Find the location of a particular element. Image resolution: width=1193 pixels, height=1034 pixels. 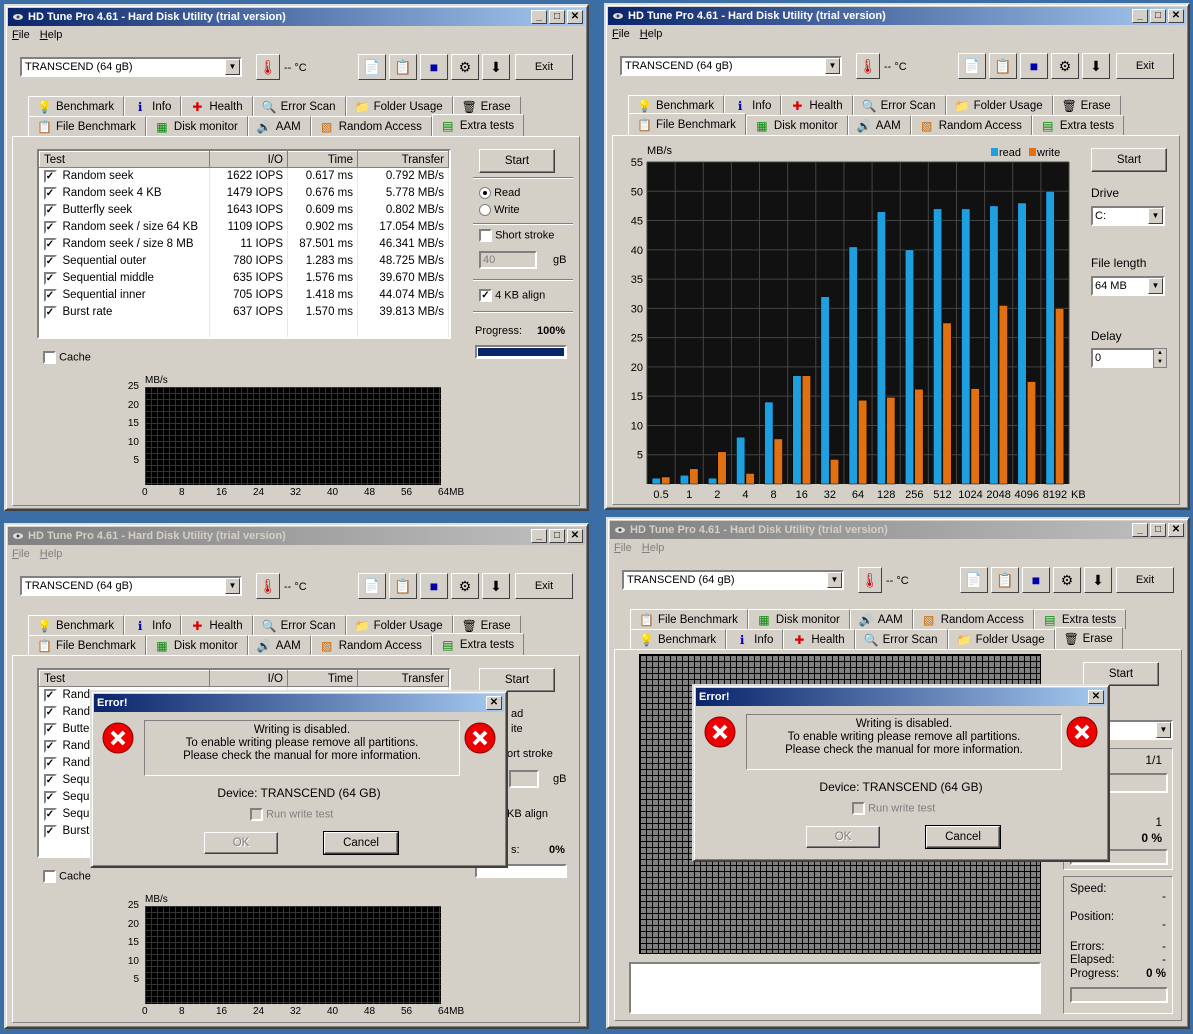

col-test: Test is located at coordinates (124, 678).